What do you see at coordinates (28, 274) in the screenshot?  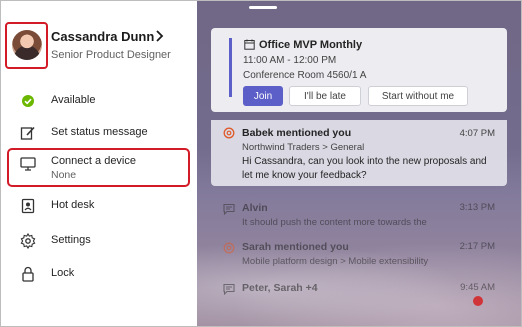 I see `lock-icon` at bounding box center [28, 274].